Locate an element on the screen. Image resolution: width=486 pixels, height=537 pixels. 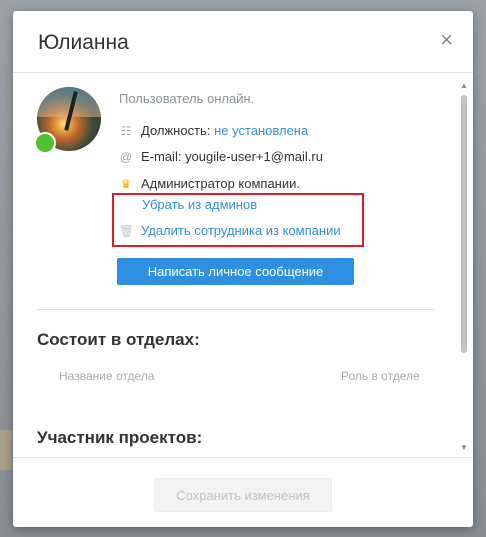
position-value-link: не установлена is located at coordinates (261, 130).